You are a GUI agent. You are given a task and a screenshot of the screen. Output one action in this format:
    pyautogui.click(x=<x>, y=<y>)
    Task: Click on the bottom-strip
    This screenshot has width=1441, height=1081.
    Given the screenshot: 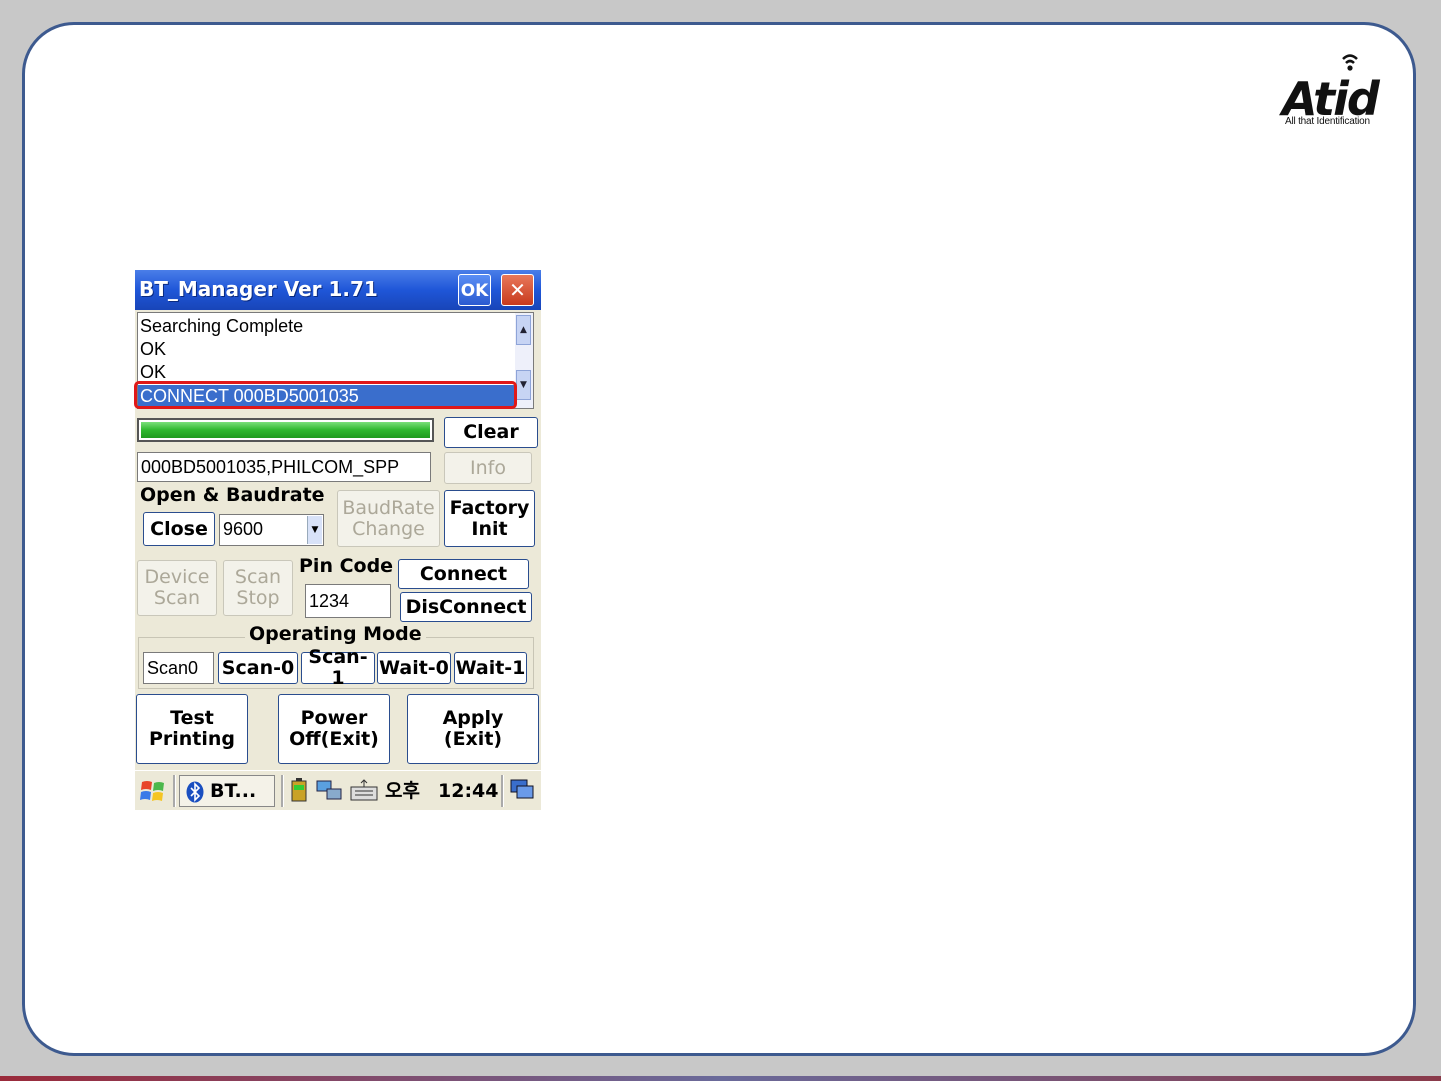 What is the action you would take?
    pyautogui.click(x=720, y=1078)
    